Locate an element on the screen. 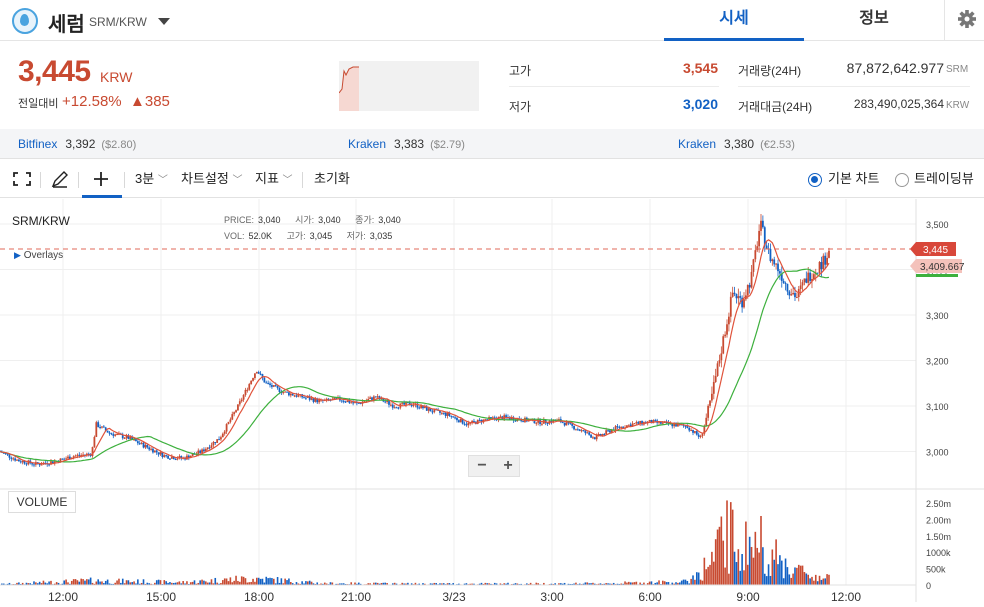  coin-name: 세럼 is located at coordinates (66, 22).